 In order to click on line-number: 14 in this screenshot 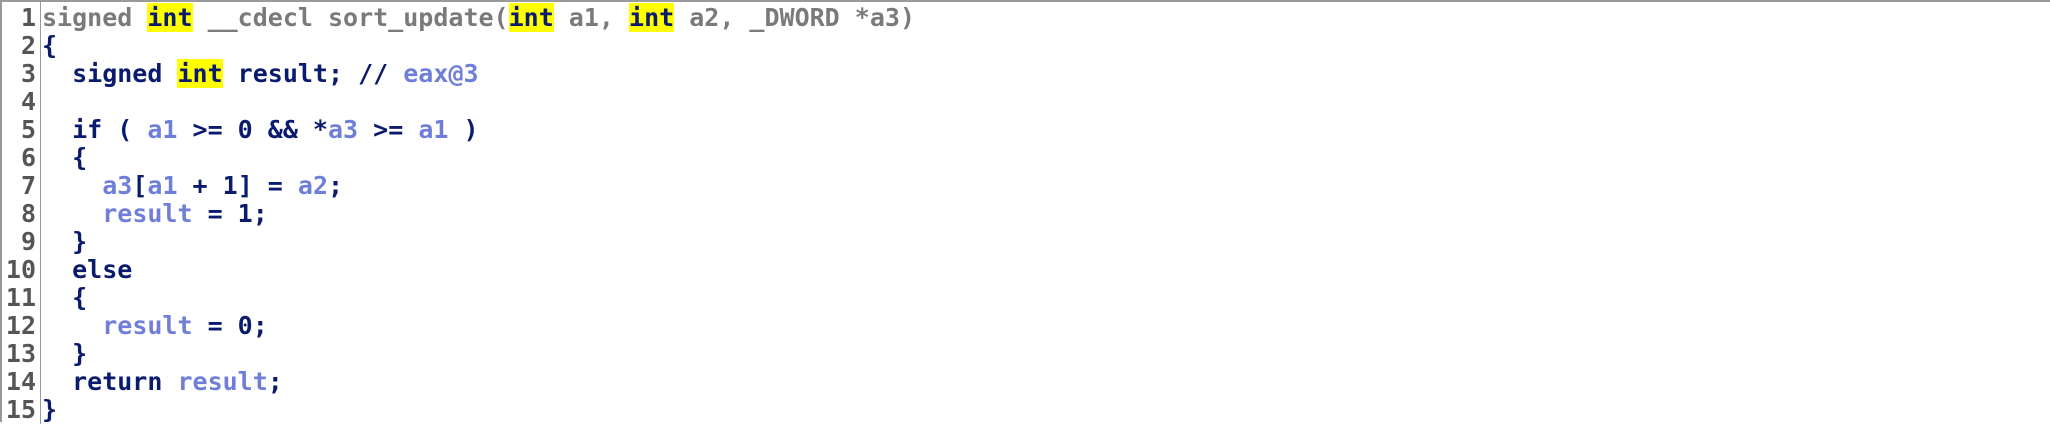, I will do `click(20, 381)`.